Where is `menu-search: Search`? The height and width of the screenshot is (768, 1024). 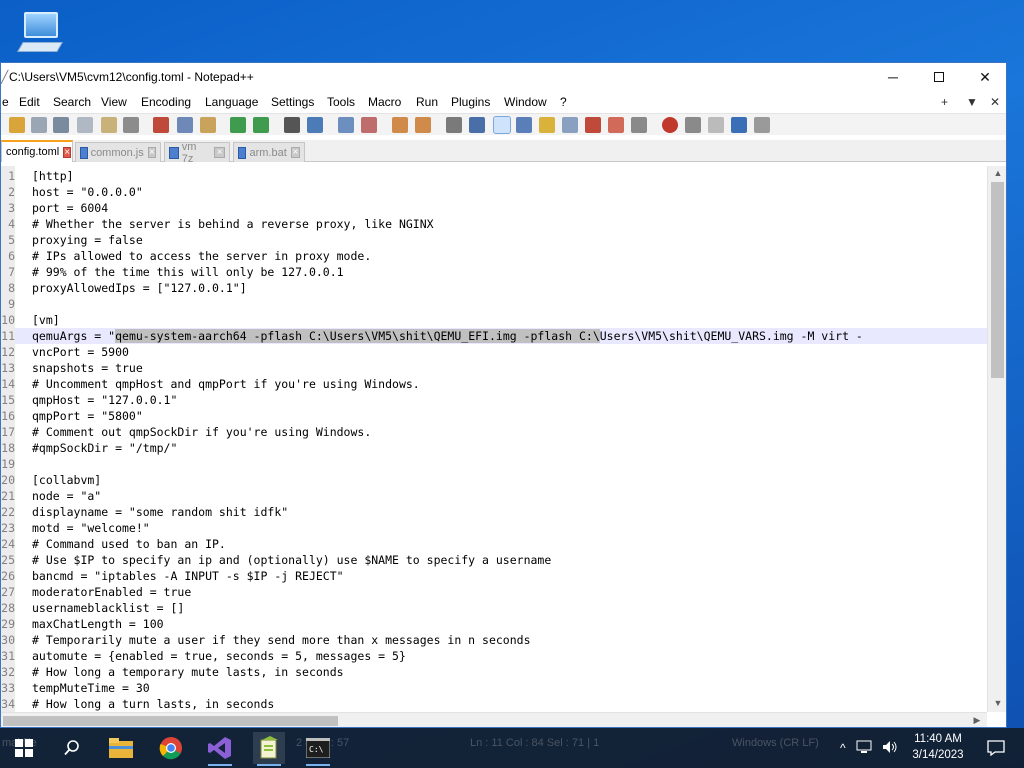
menu-search: Search is located at coordinates (72, 102).